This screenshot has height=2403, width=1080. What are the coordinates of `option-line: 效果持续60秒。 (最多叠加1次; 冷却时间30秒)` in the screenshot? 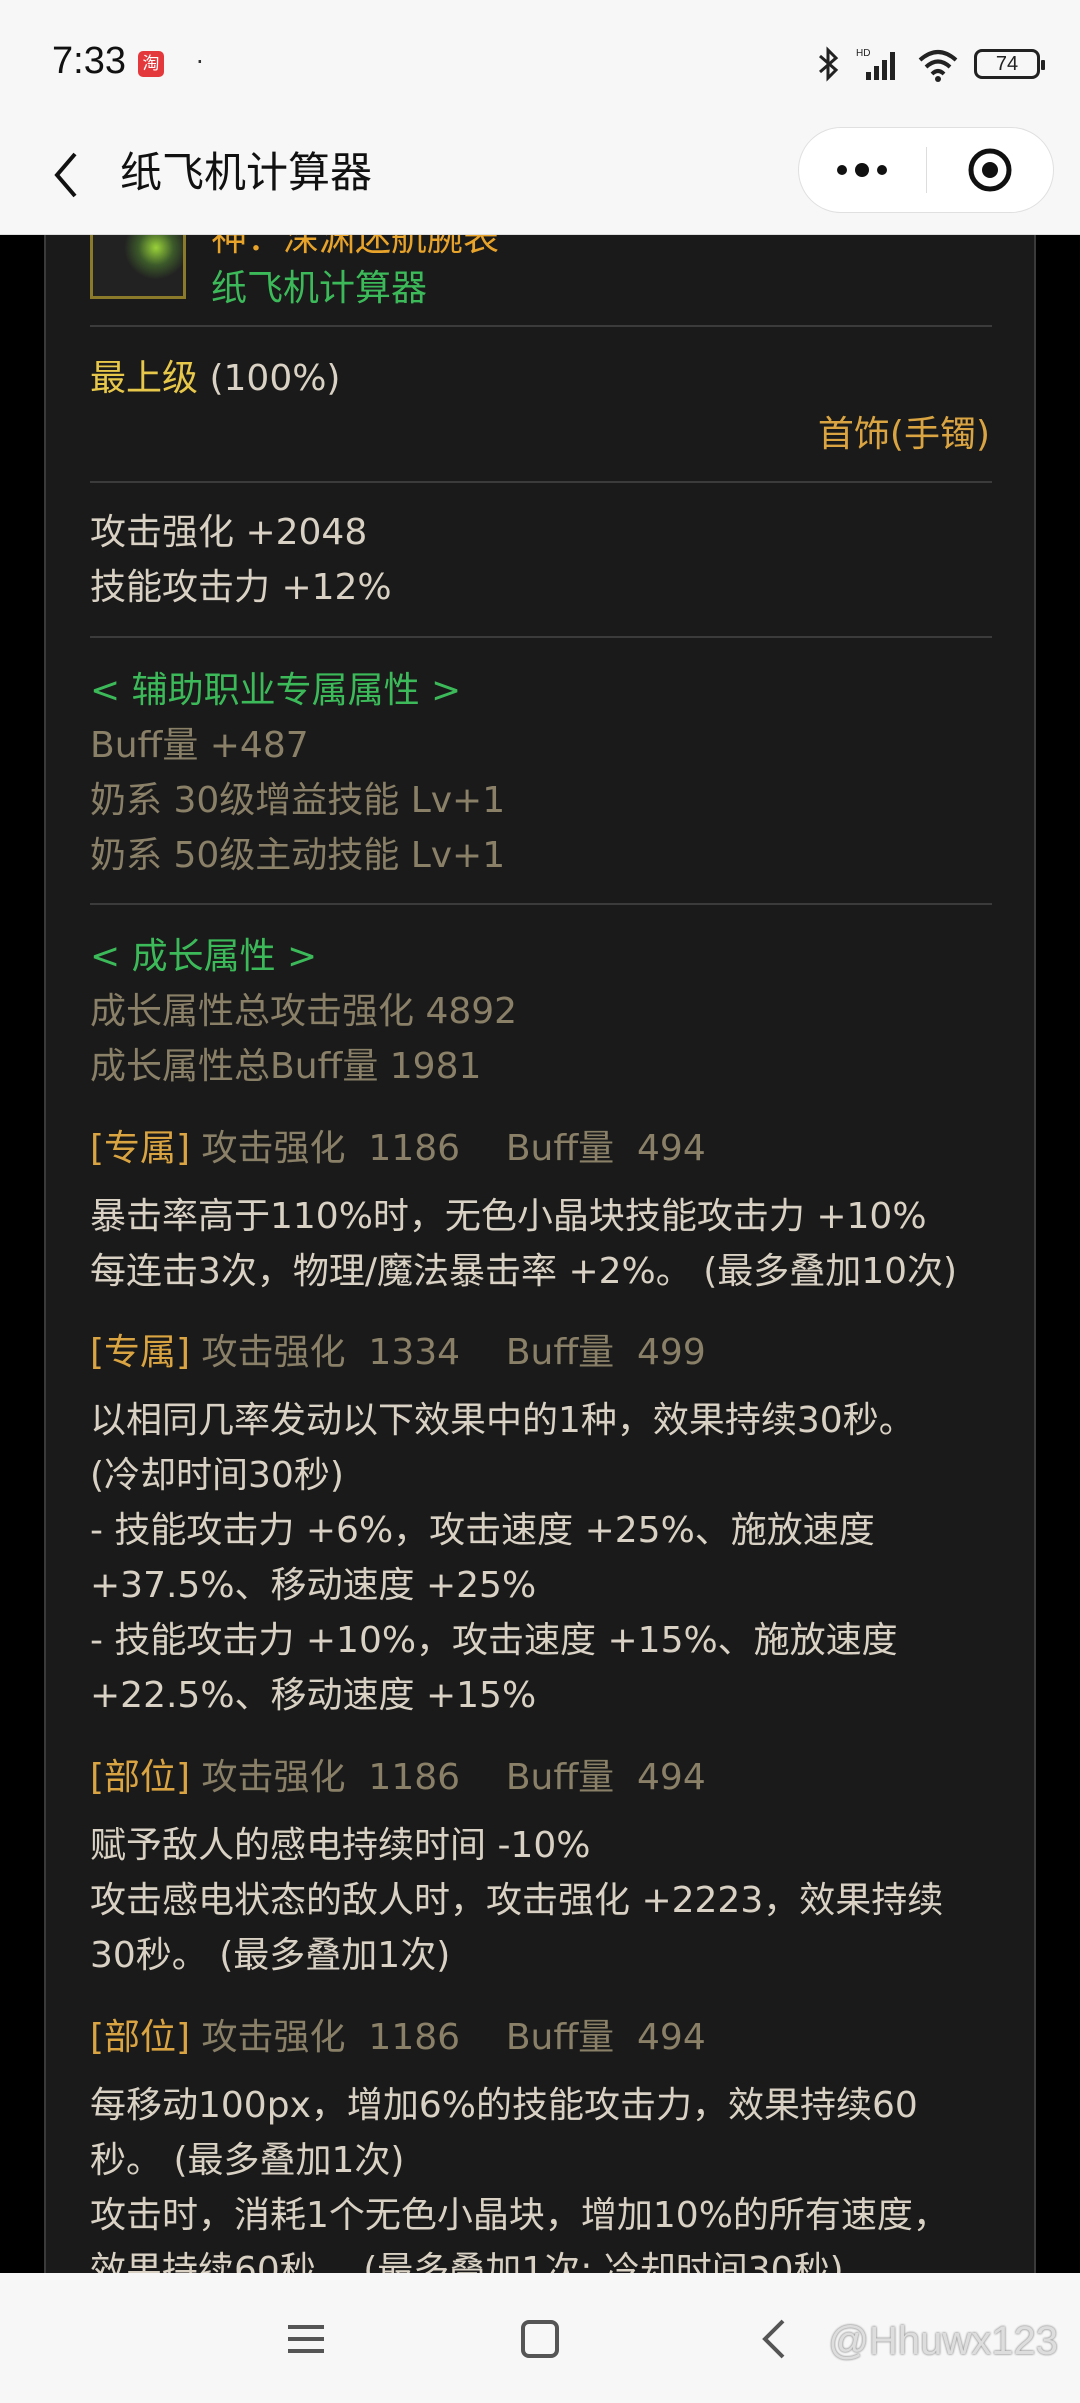 It's located at (467, 2261).